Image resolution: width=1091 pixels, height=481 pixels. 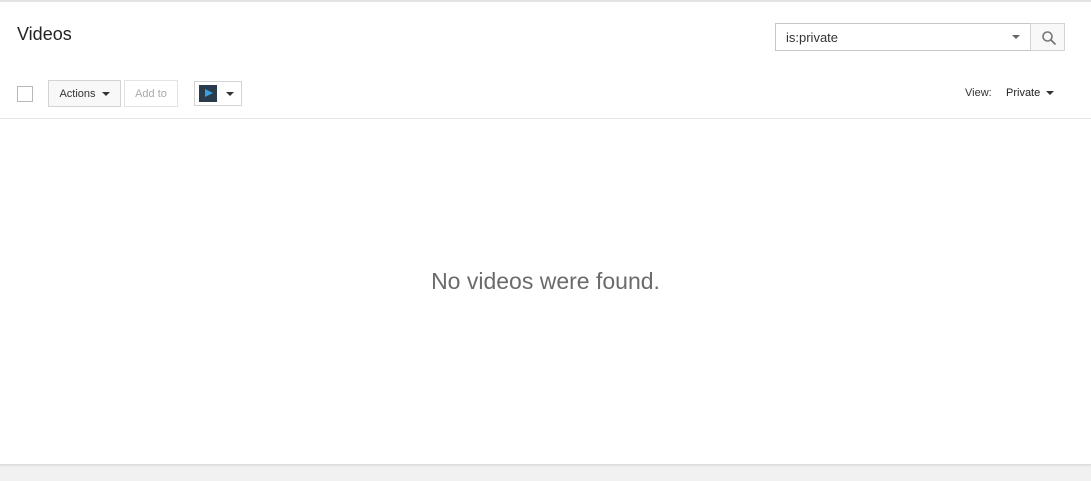 I want to click on view-label: View:, so click(x=978, y=93).